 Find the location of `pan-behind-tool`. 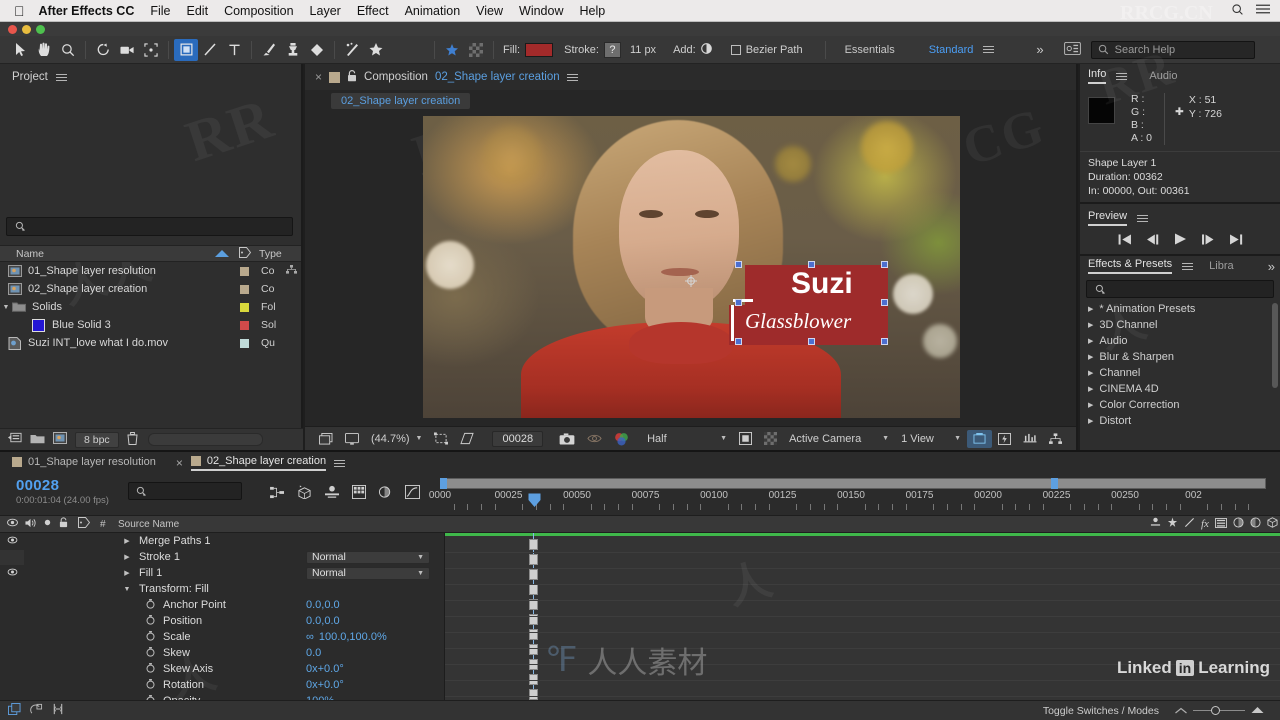

pan-behind-tool is located at coordinates (151, 50).